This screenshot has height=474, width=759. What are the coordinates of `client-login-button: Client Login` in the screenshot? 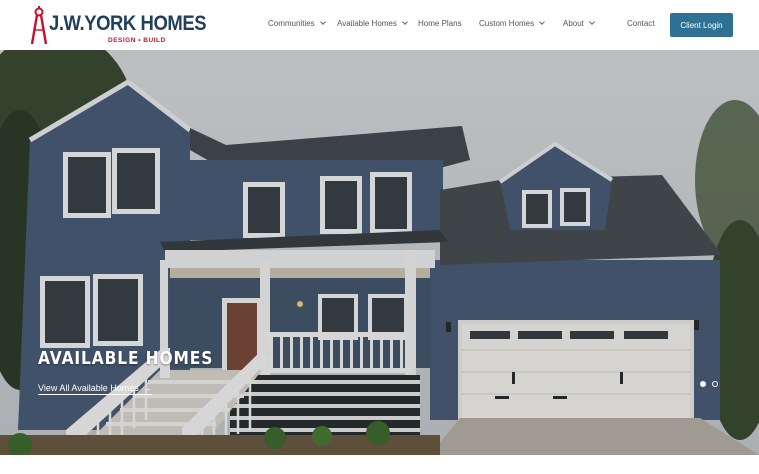 It's located at (701, 25).